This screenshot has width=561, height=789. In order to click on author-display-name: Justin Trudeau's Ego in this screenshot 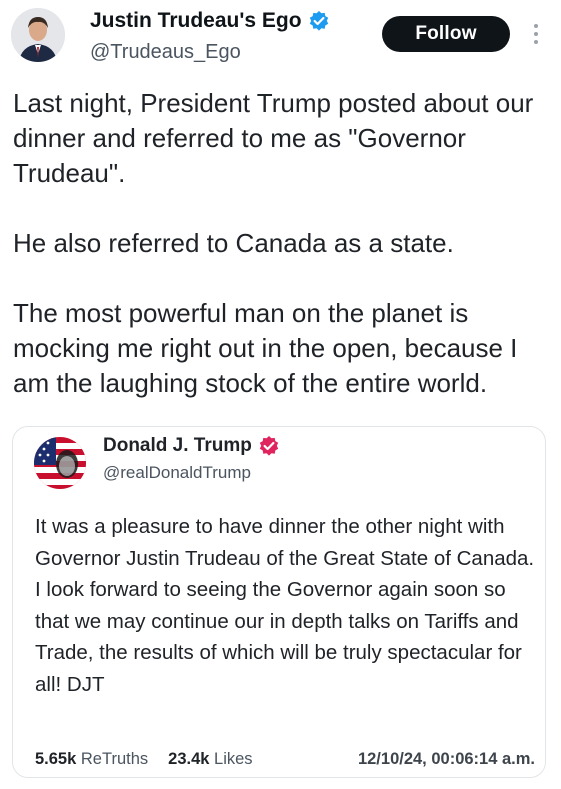, I will do `click(196, 21)`.